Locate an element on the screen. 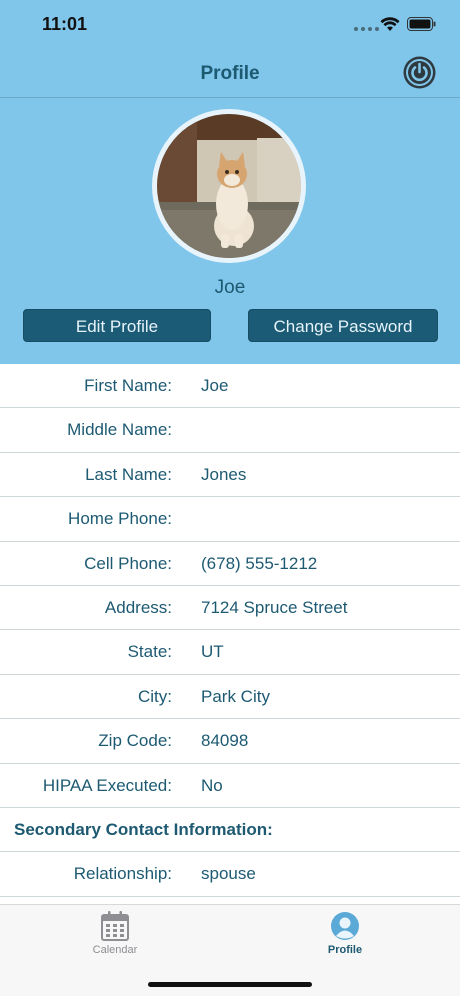 Image resolution: width=460 pixels, height=996 pixels. hipaa-value: No is located at coordinates (212, 785).